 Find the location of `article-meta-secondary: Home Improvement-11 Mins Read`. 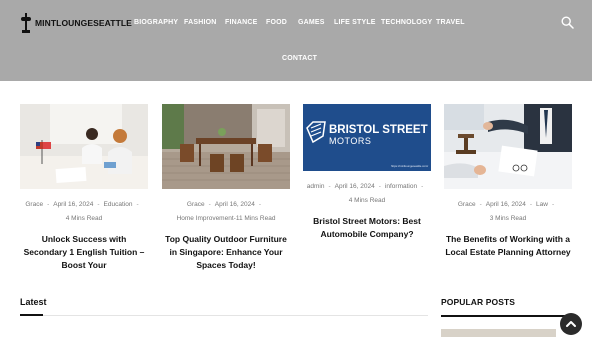

article-meta-secondary: Home Improvement-11 Mins Read is located at coordinates (226, 218).